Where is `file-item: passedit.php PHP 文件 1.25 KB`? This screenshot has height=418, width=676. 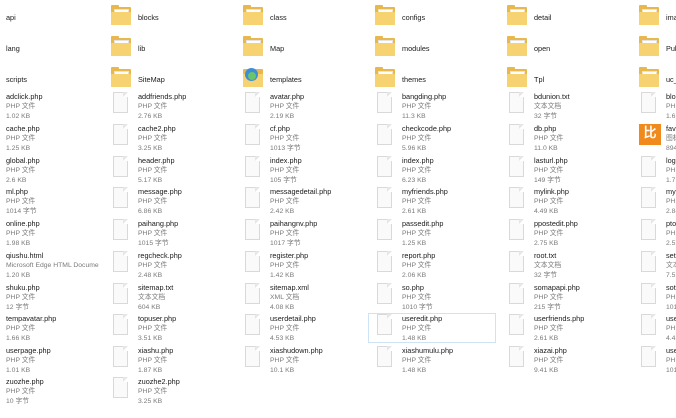 file-item: passedit.php PHP 文件 1.25 KB is located at coordinates (432, 233).